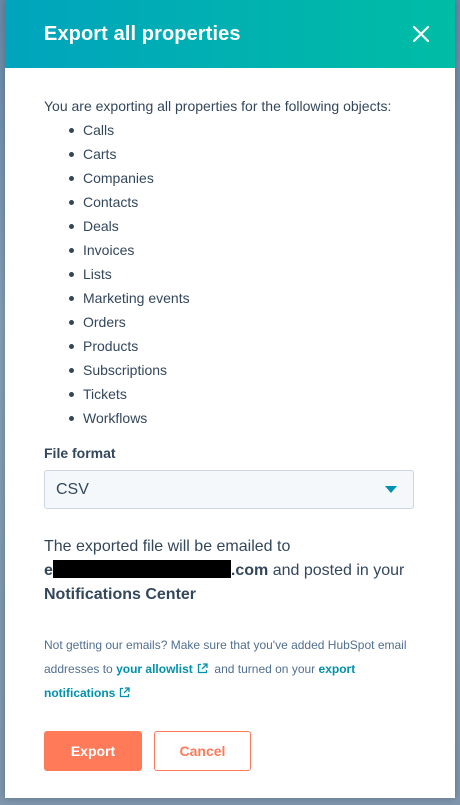 This screenshot has height=805, width=460. Describe the element at coordinates (142, 33) in the screenshot. I see `modal-title: Export all properties` at that location.